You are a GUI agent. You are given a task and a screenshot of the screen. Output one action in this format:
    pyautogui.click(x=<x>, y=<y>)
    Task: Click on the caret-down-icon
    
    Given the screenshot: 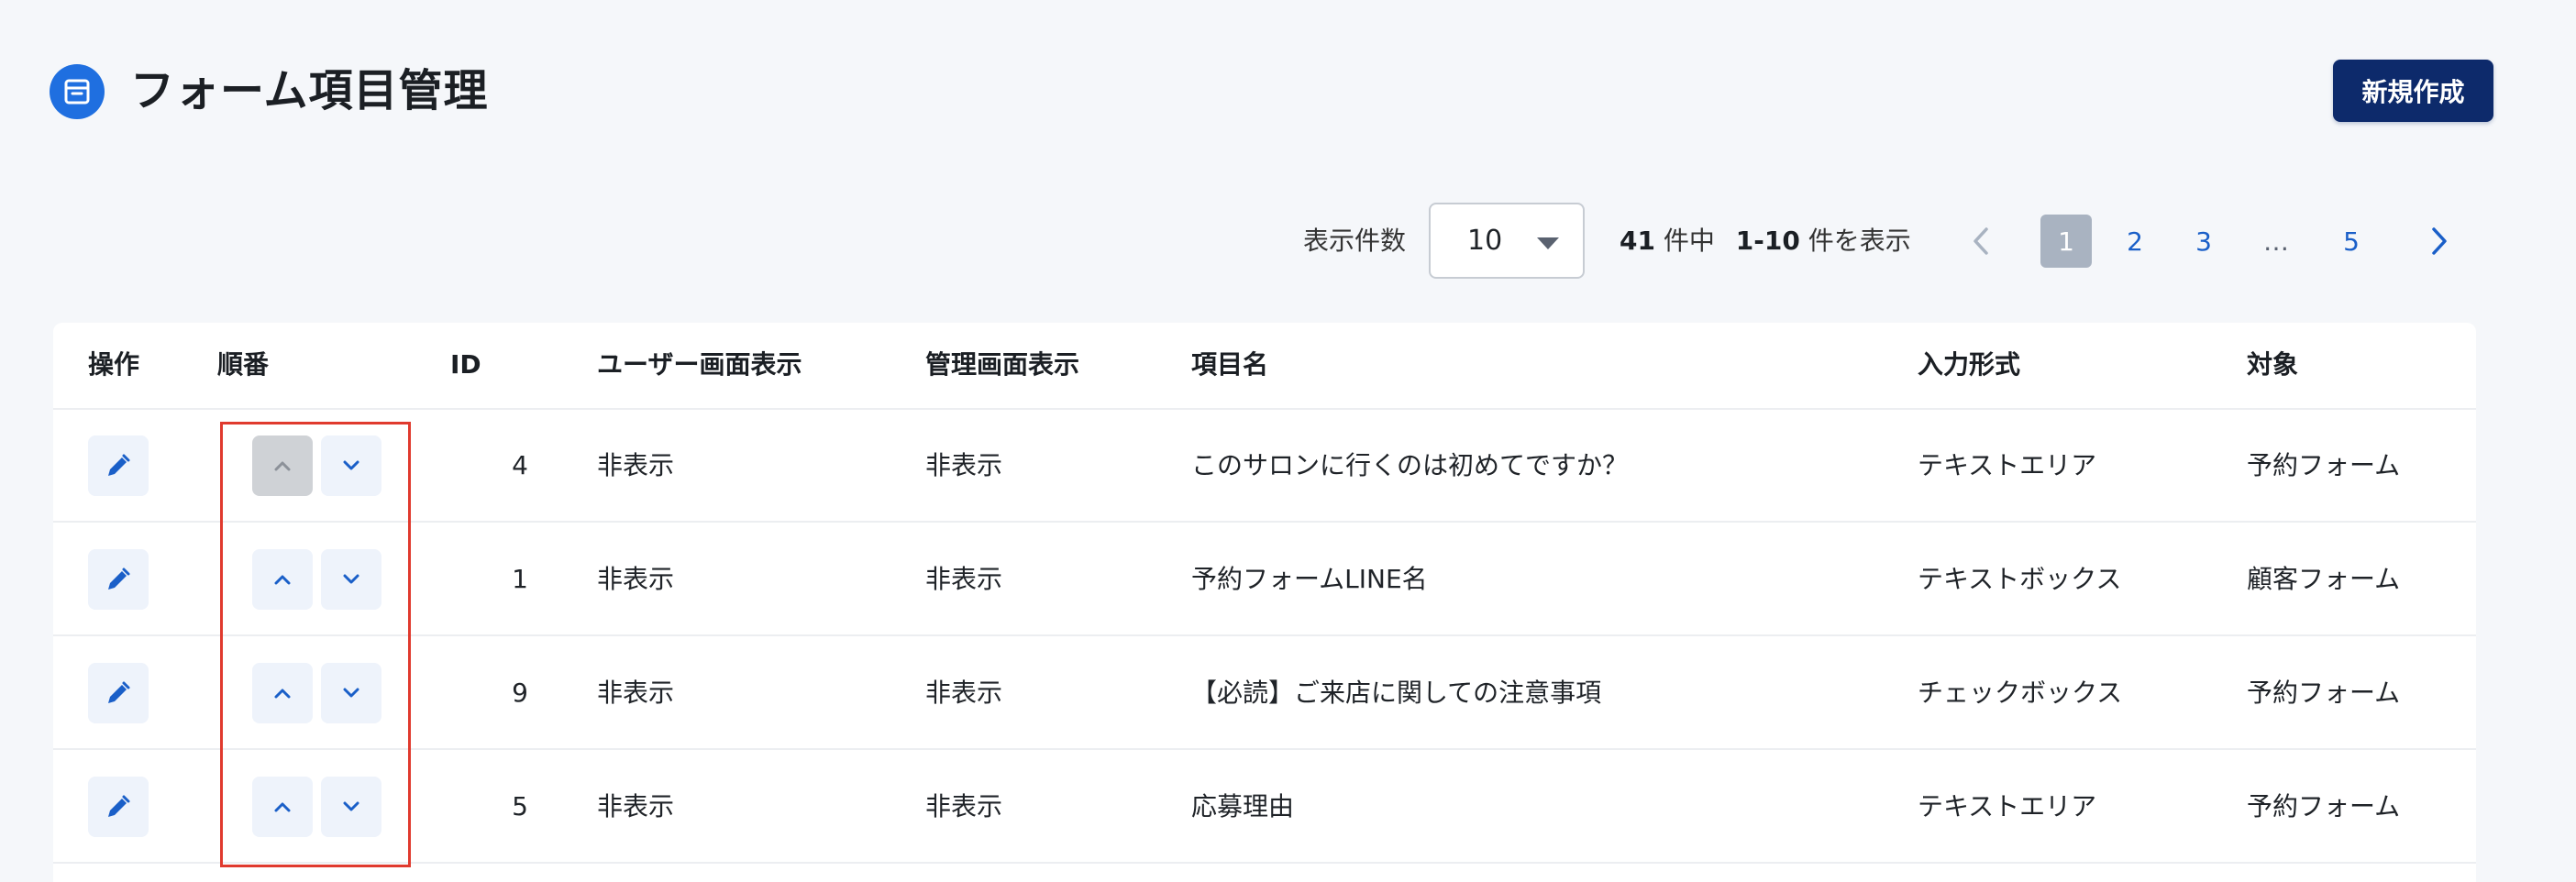 What is the action you would take?
    pyautogui.click(x=1548, y=243)
    